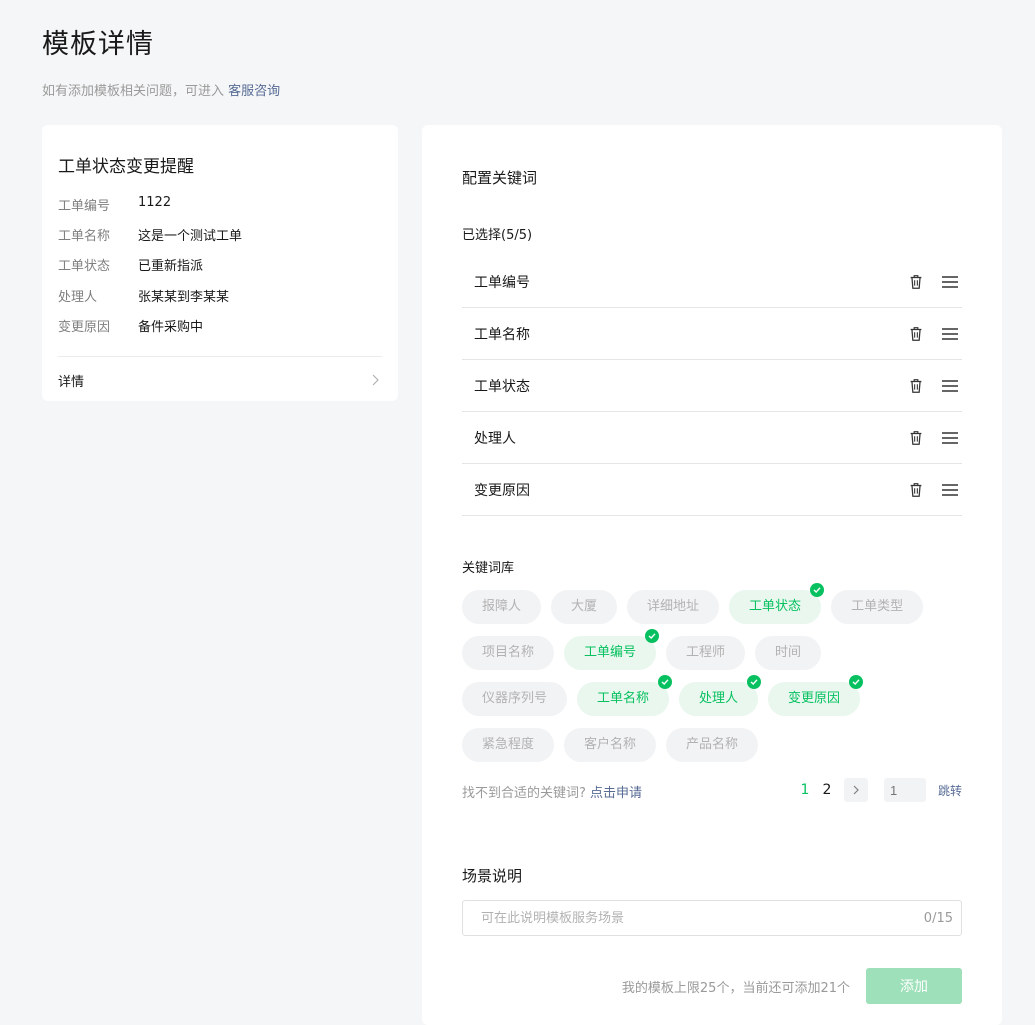 This screenshot has width=1035, height=1025. I want to click on keyword-tag-label: 客户名称, so click(610, 744).